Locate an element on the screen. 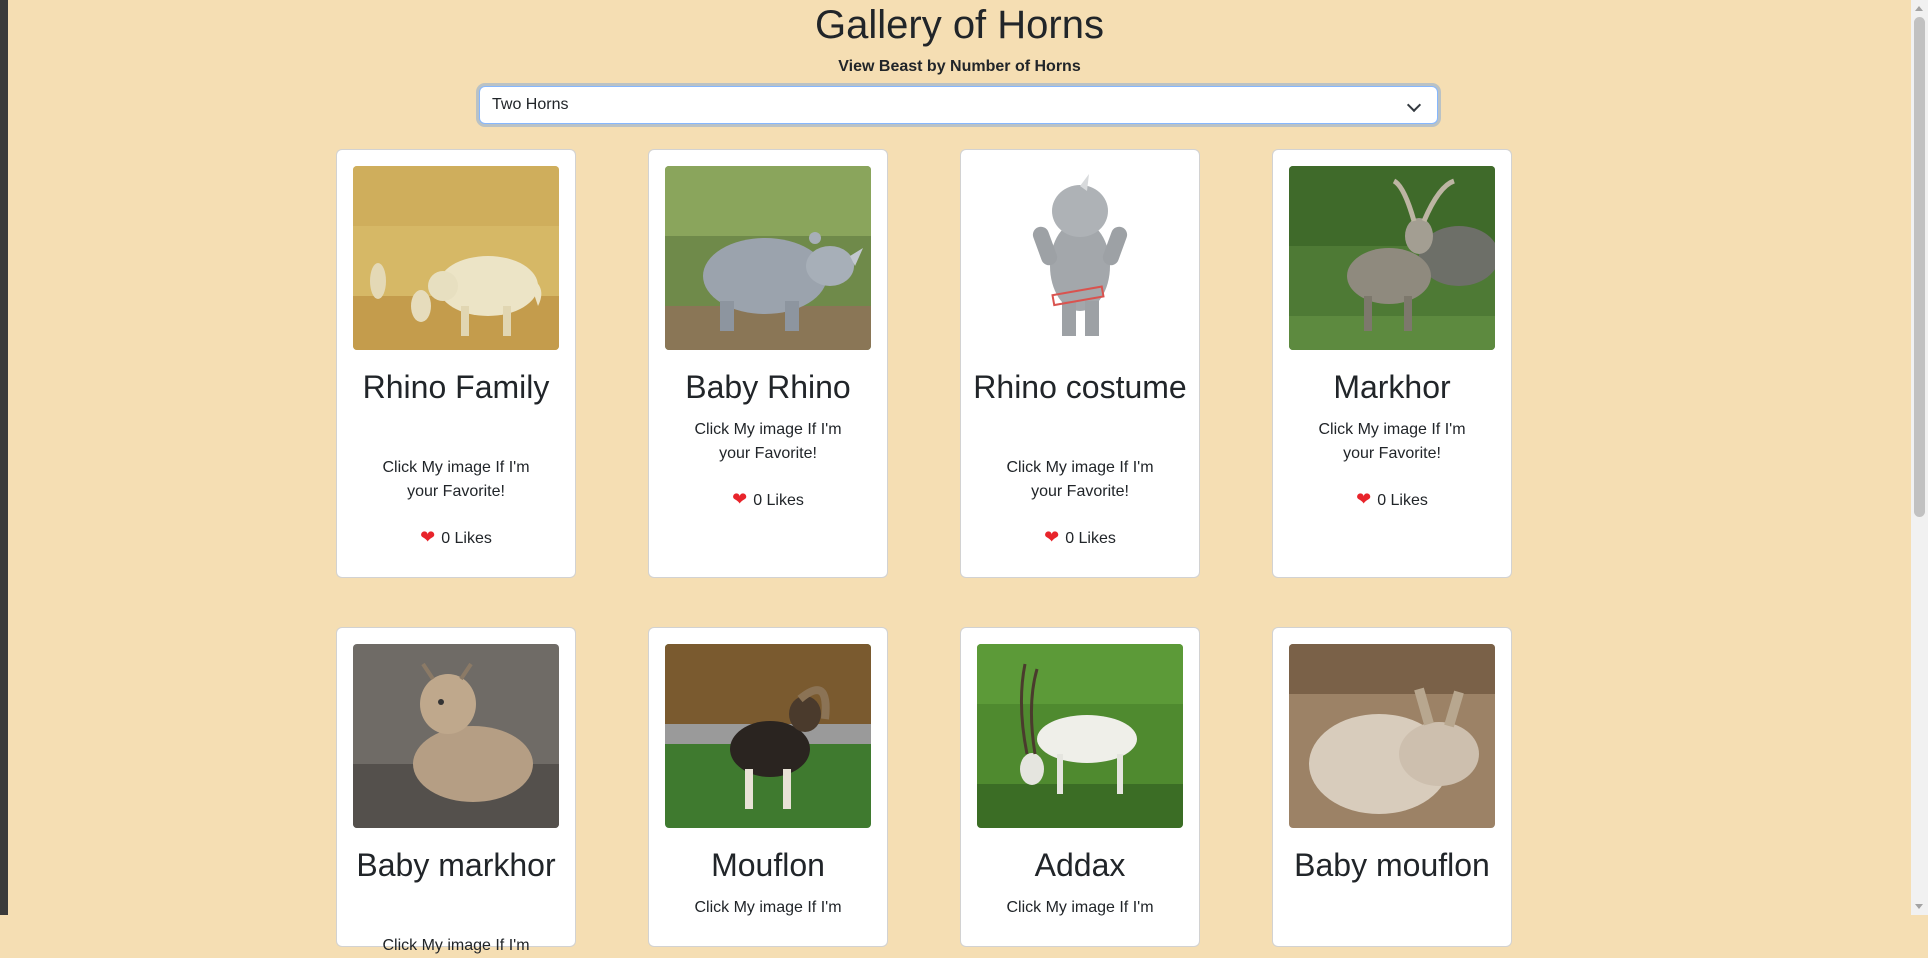  baby-rhino-photo is located at coordinates (768, 258).